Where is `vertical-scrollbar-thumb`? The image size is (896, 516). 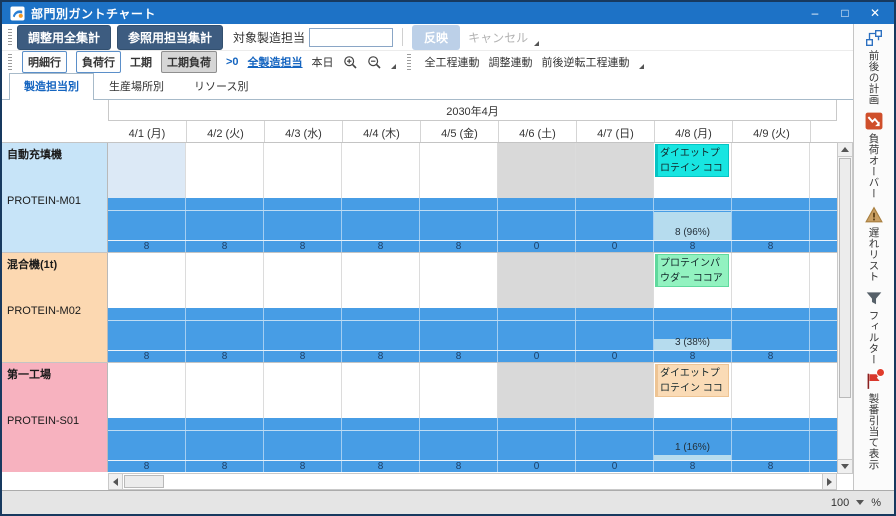 vertical-scrollbar-thumb is located at coordinates (845, 278).